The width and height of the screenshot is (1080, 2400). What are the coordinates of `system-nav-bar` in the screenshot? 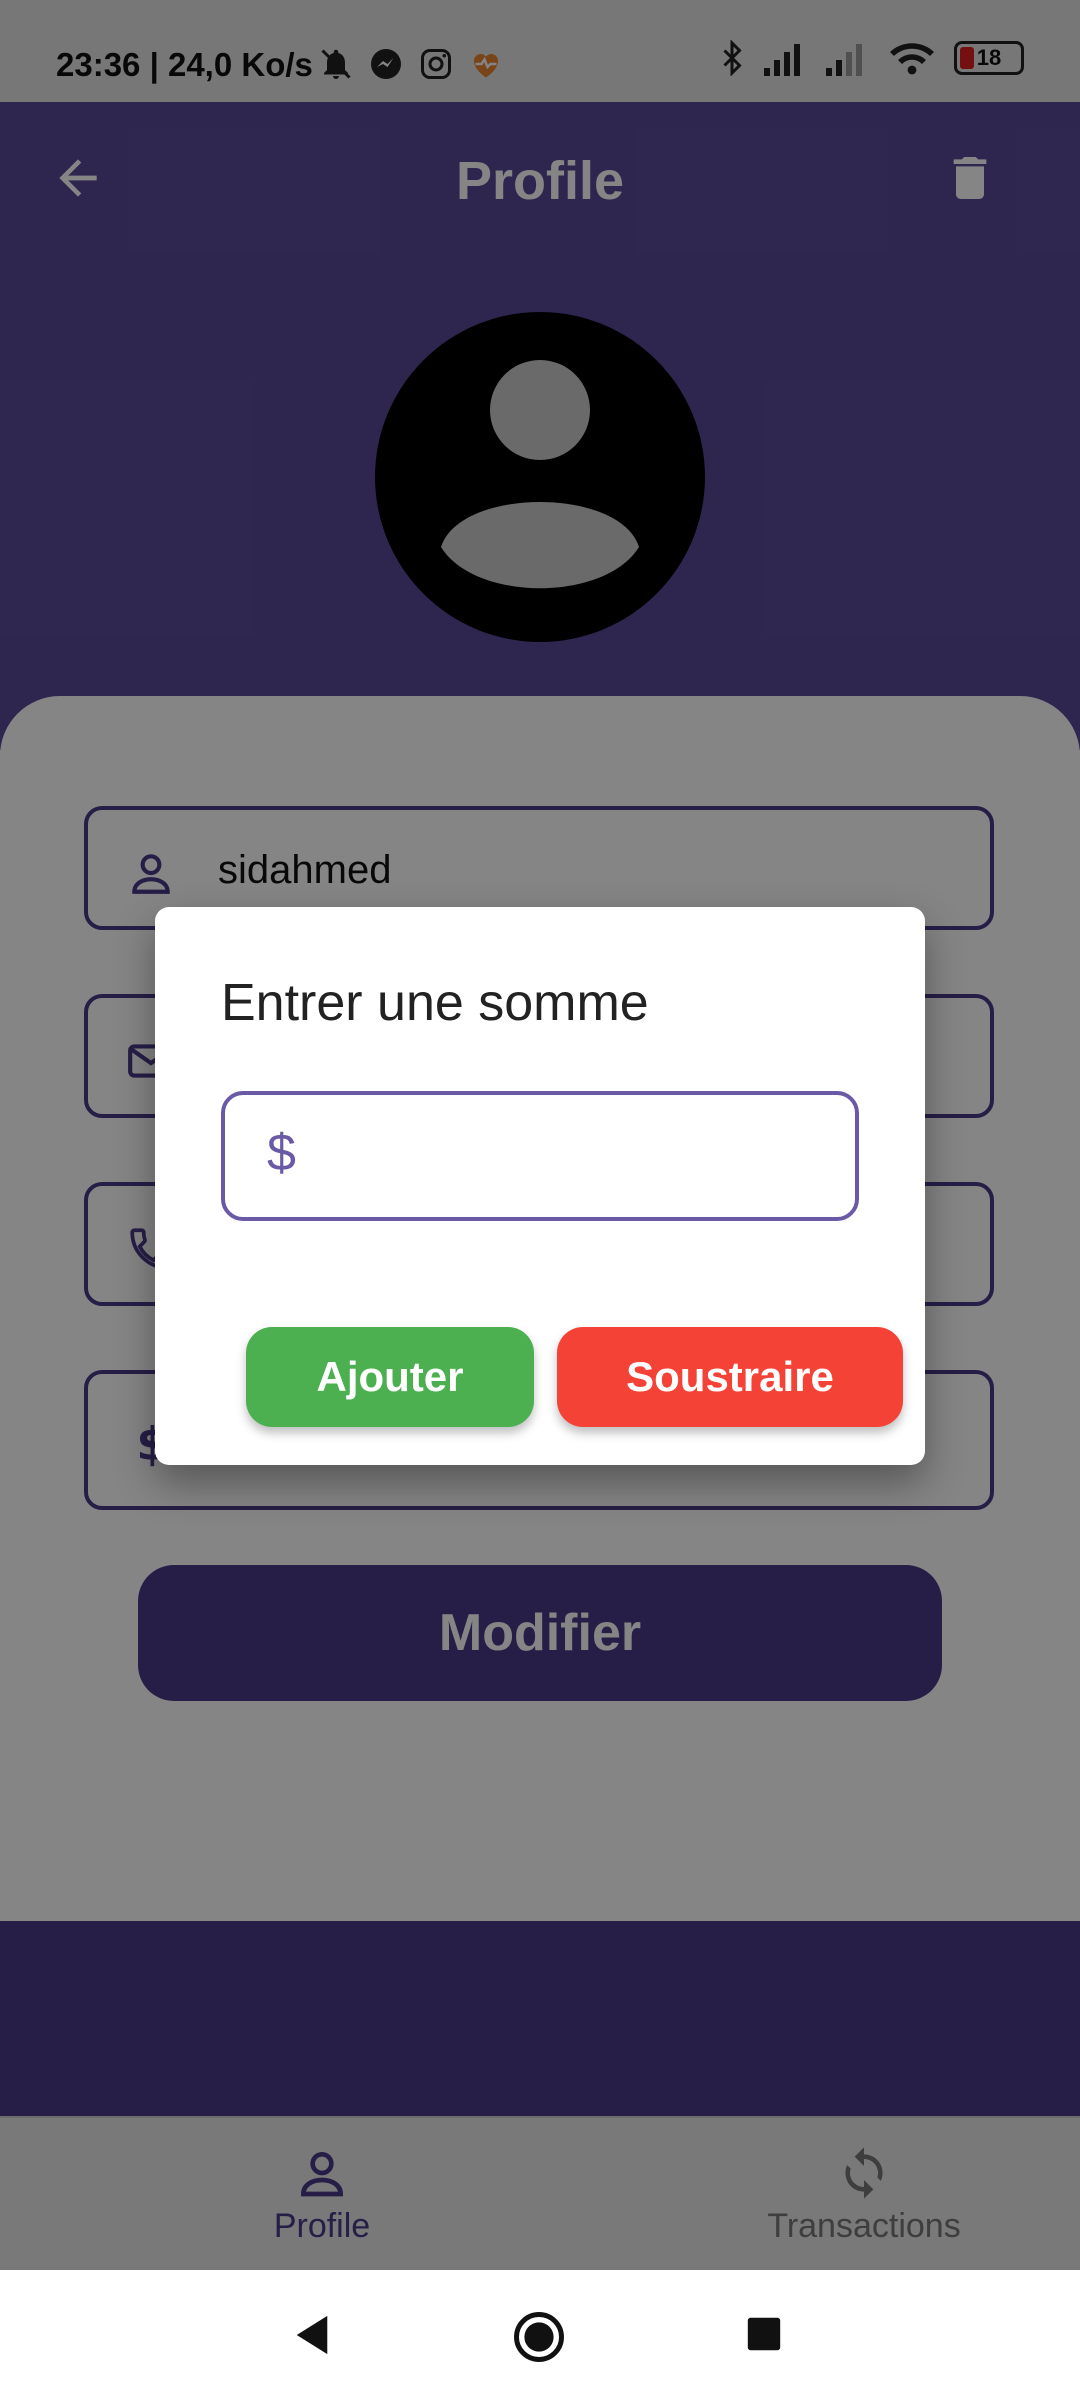 It's located at (540, 2335).